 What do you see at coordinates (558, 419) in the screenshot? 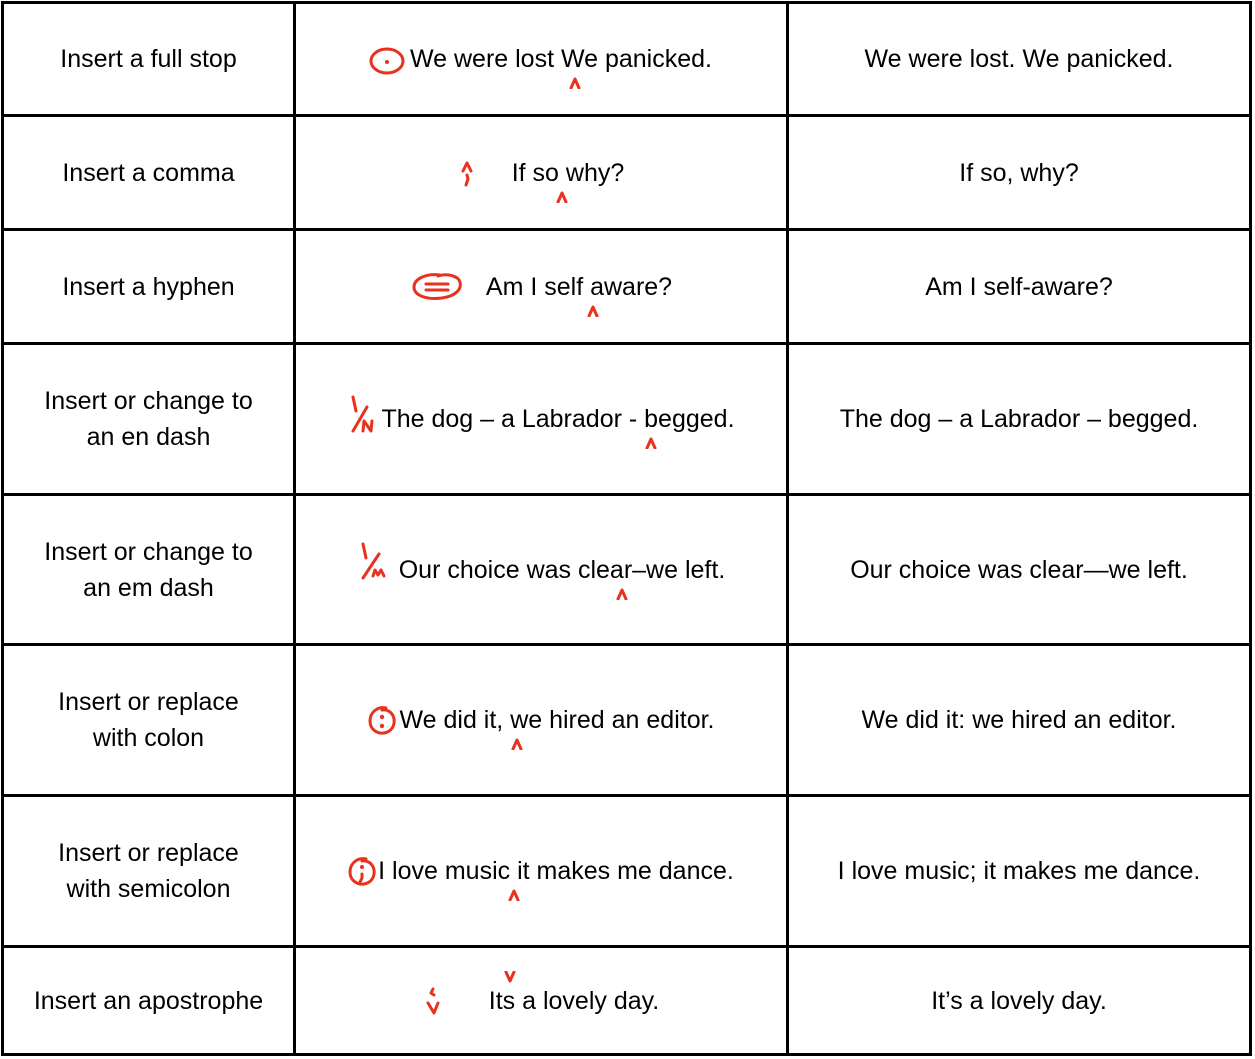
I see `marked-text: The dog – a Labrador - begged.` at bounding box center [558, 419].